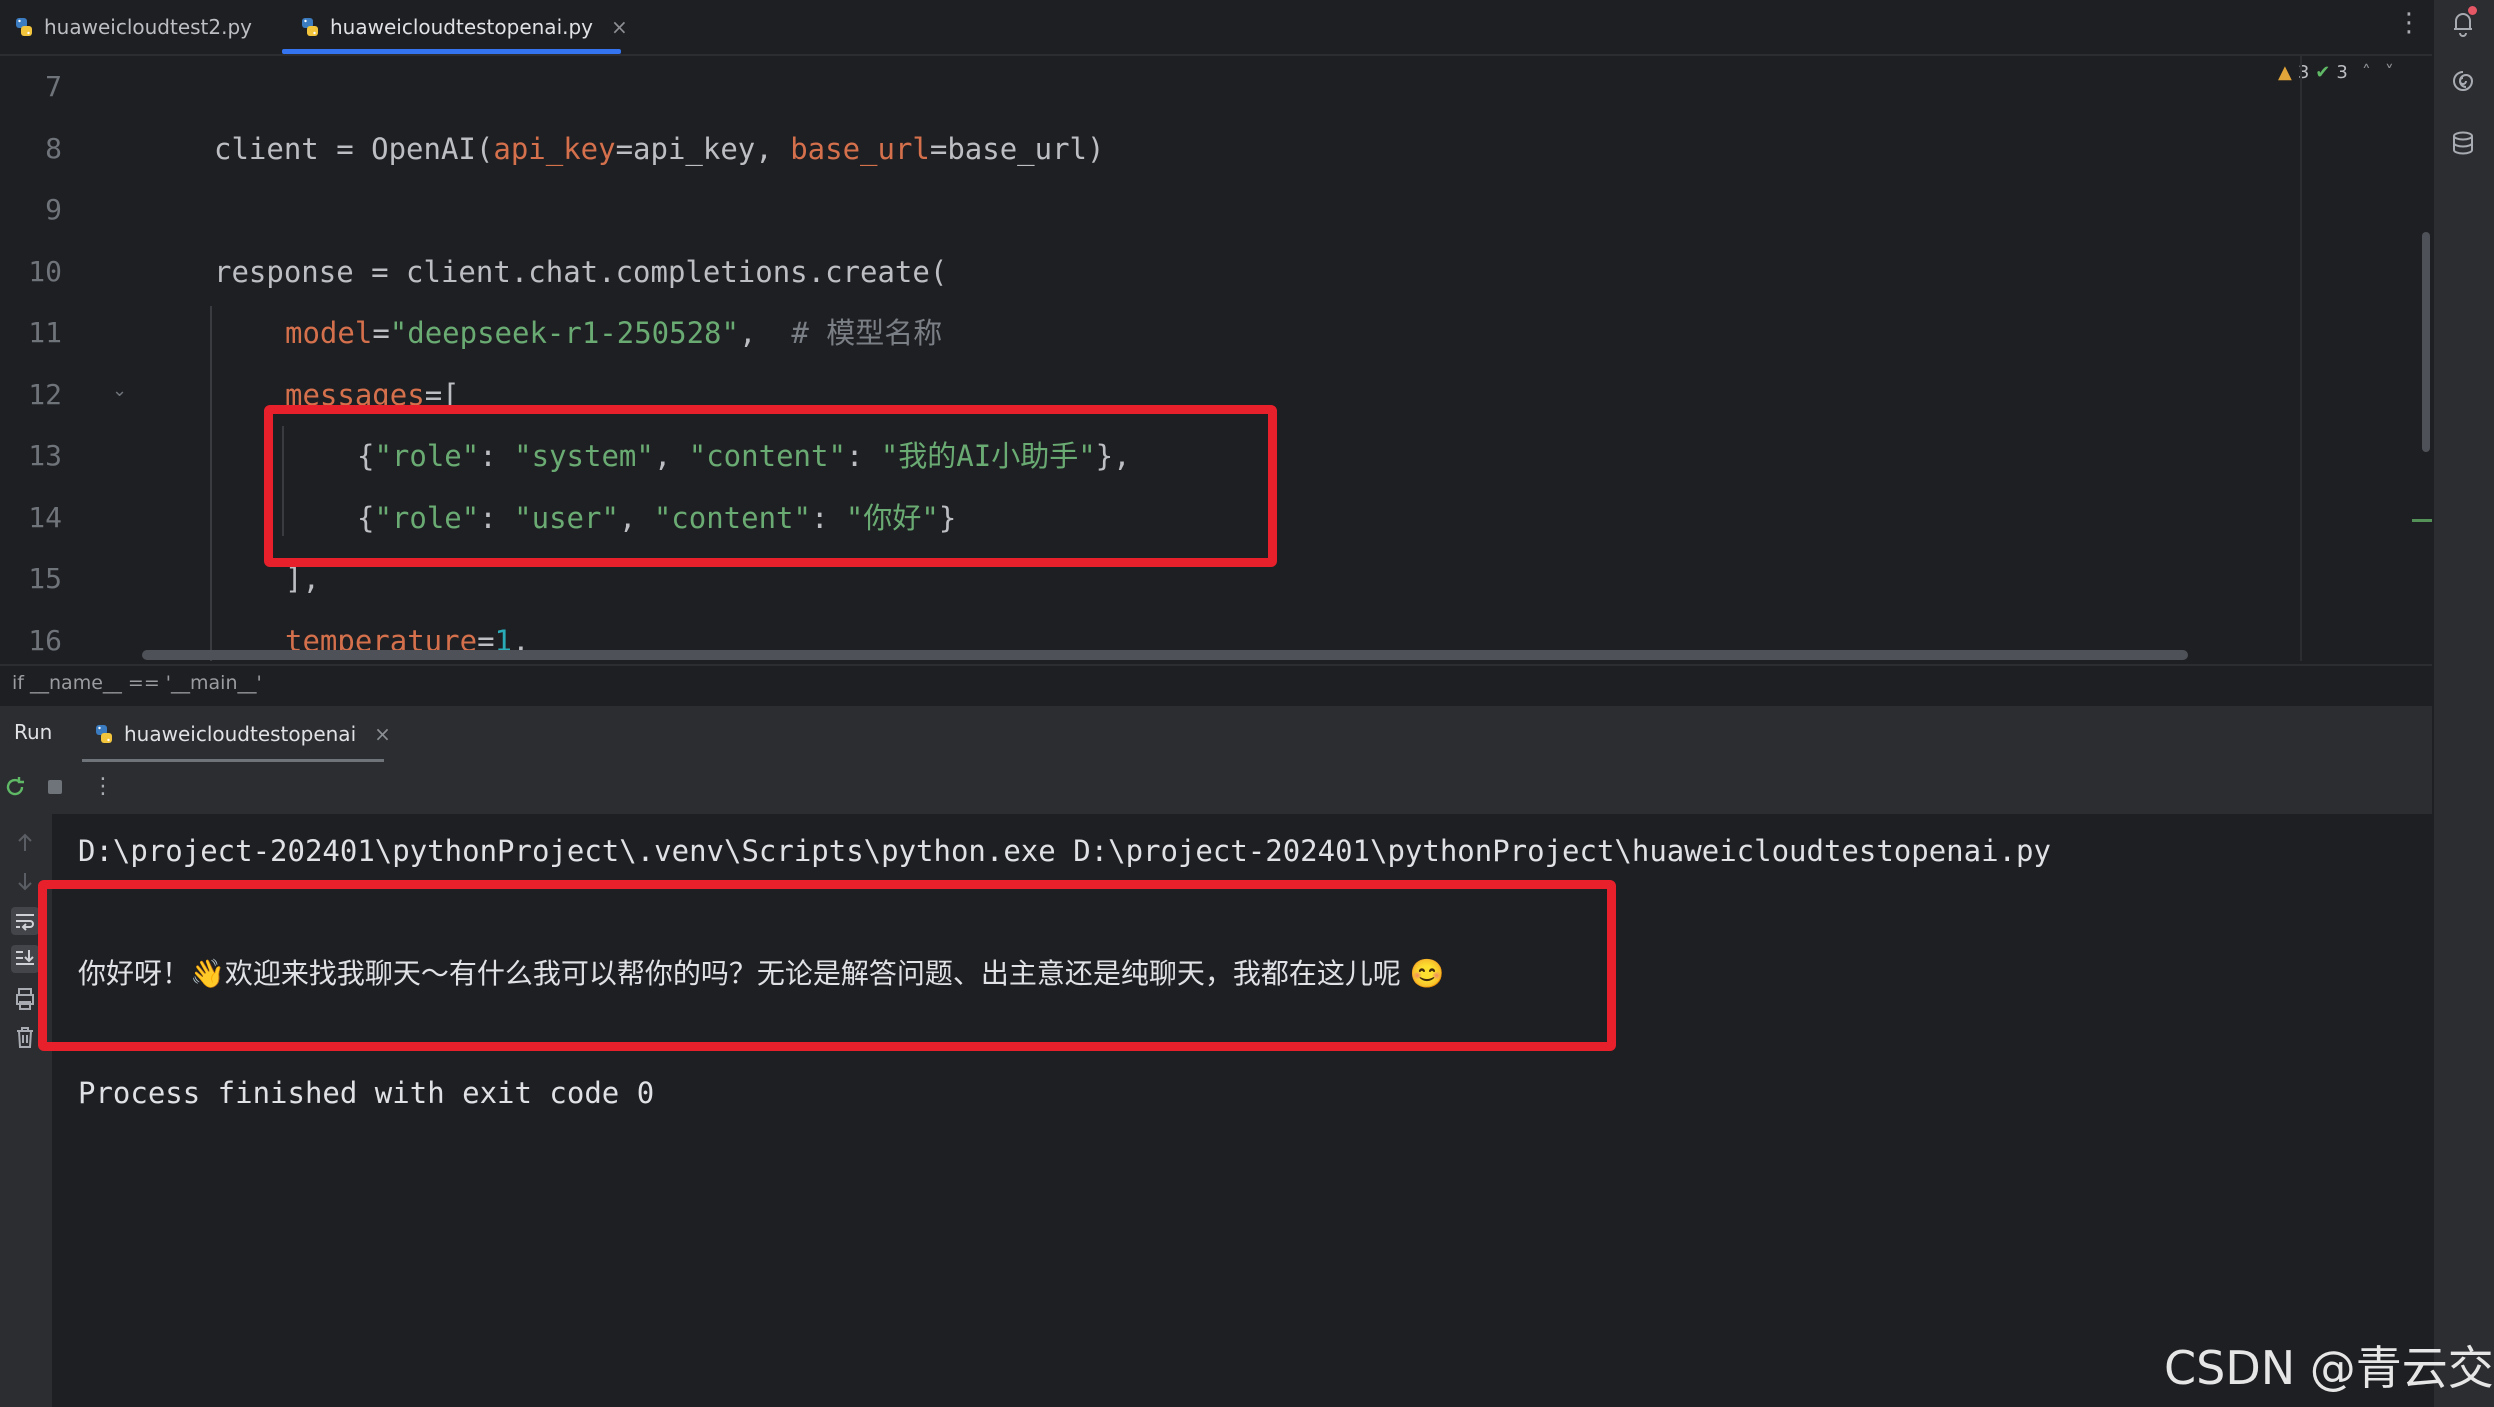  I want to click on run-panel-title: Run, so click(33, 732).